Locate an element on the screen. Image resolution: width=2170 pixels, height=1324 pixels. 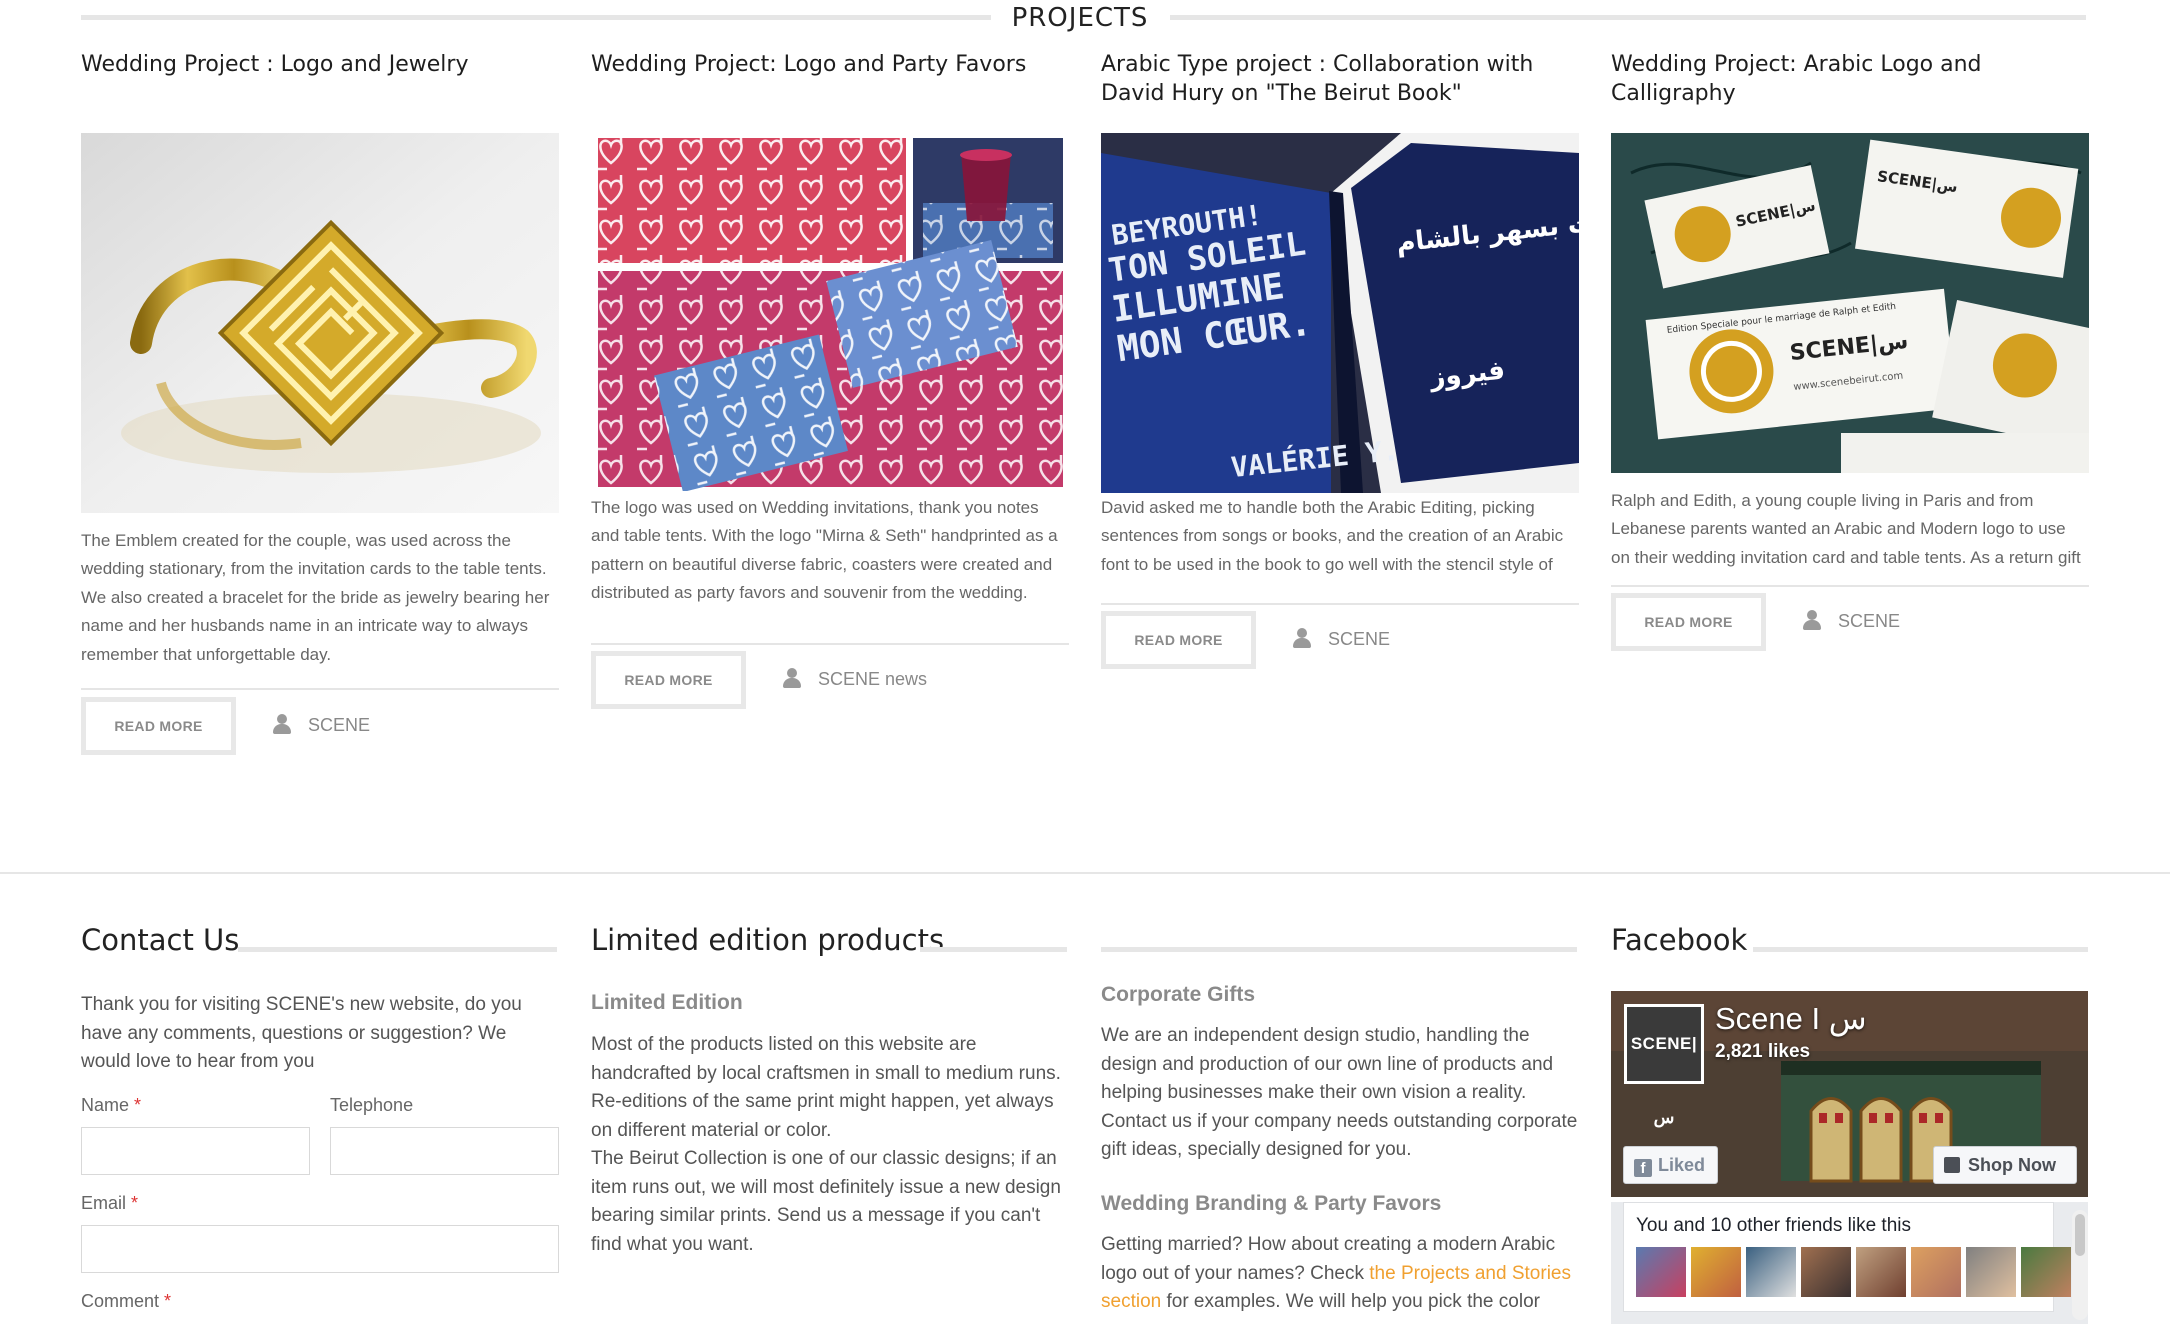
project-card-2: Wedding Project: Logo and Party Favors is located at coordinates (830, 64).